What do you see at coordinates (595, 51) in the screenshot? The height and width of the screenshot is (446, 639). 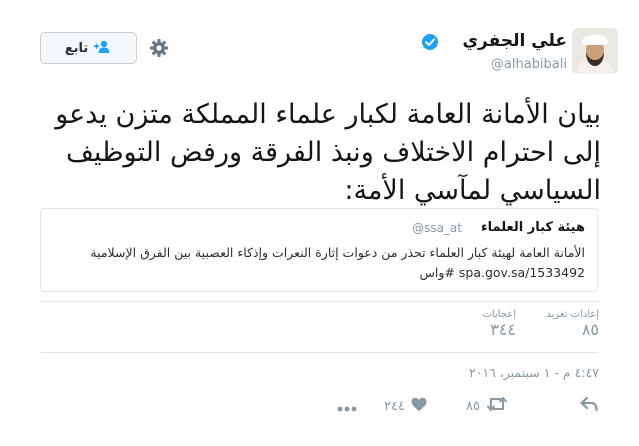 I see `avatar` at bounding box center [595, 51].